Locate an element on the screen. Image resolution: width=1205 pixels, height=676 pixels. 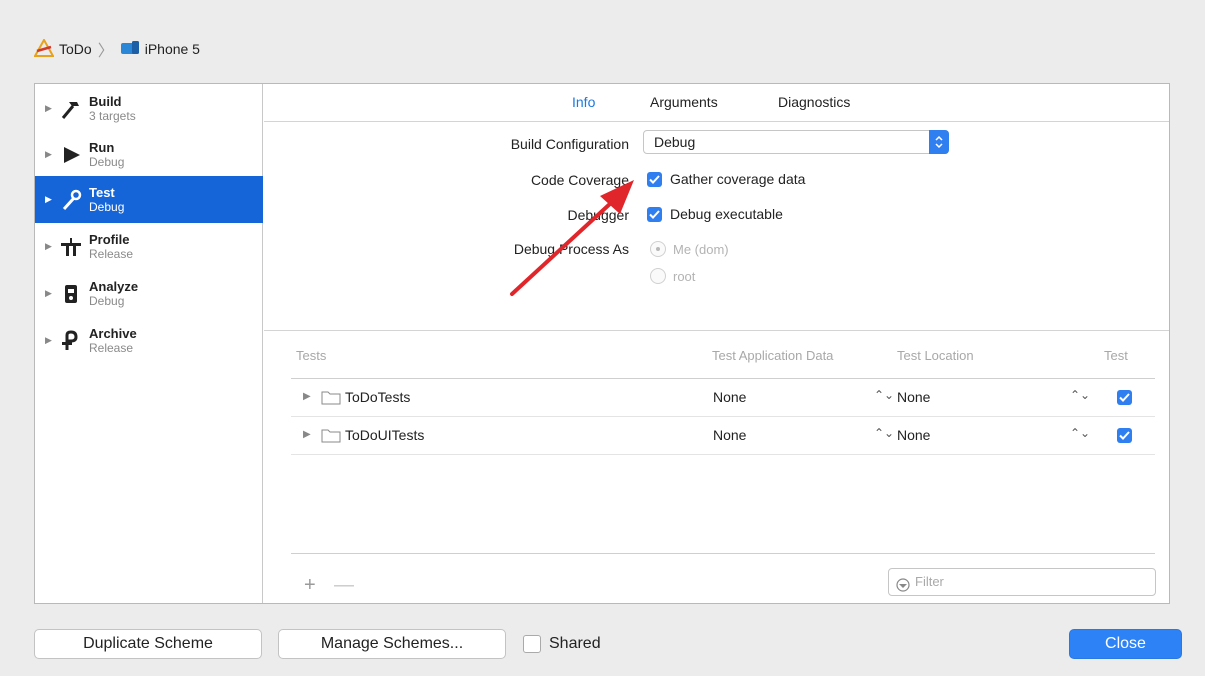
column-header-app-data: Test Application Data is located at coordinates (772, 355).